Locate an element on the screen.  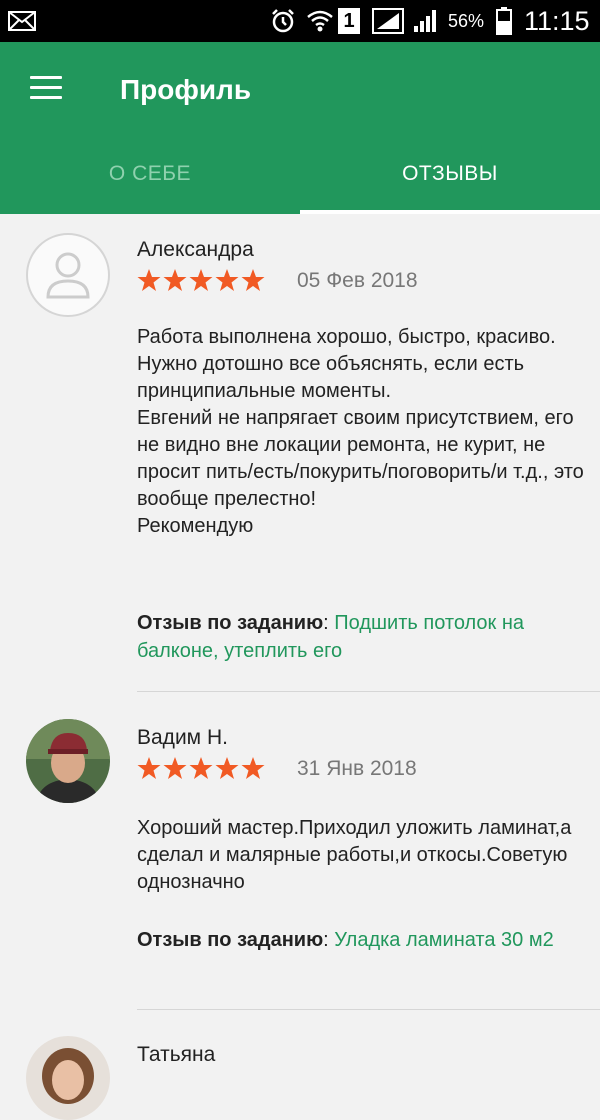
hamburger-menu-icon is located at coordinates (47, 89).